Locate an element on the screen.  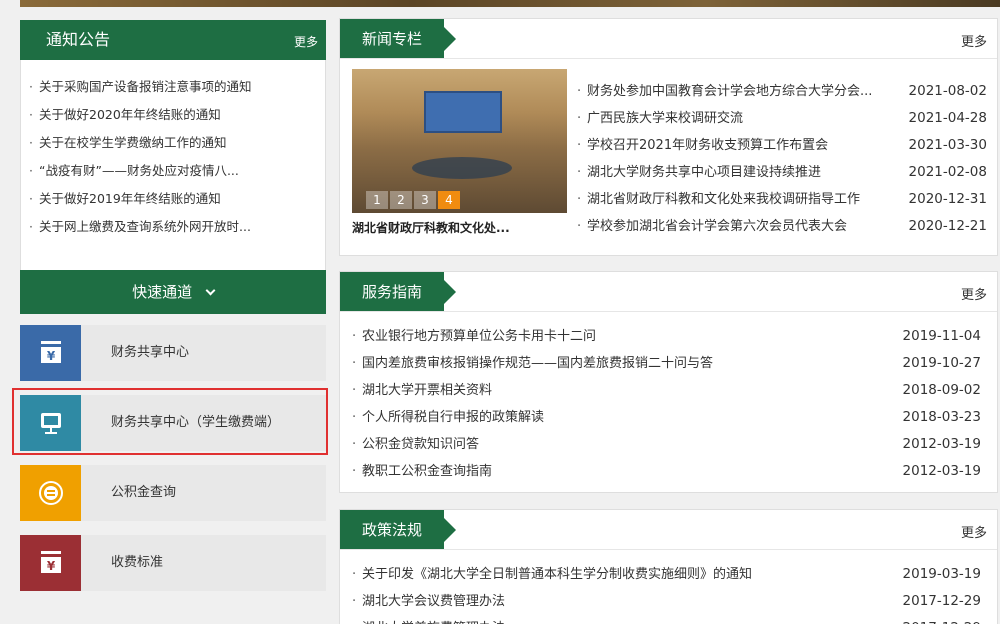
news-item: 学校召开2021年财务收支预算工作布置会2021-03-30 is located at coordinates (782, 145).